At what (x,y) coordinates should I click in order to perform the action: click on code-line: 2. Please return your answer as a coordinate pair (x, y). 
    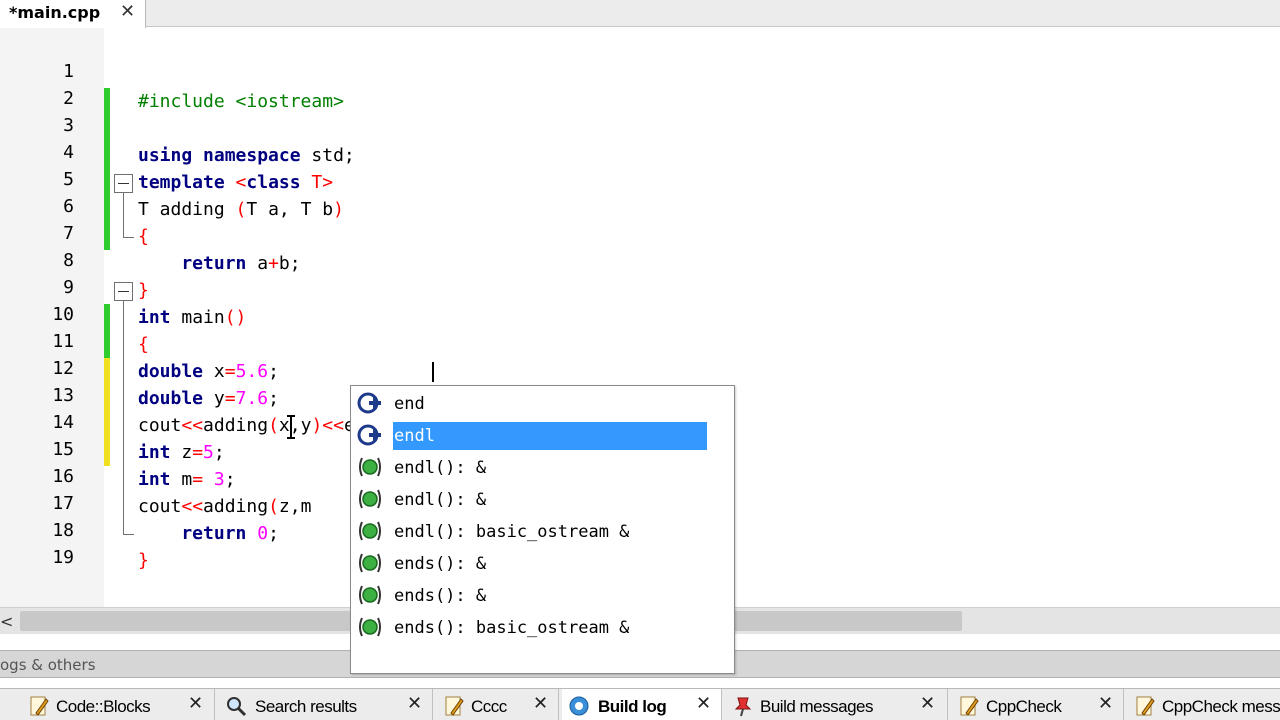
    Looking at the image, I should click on (640, 85).